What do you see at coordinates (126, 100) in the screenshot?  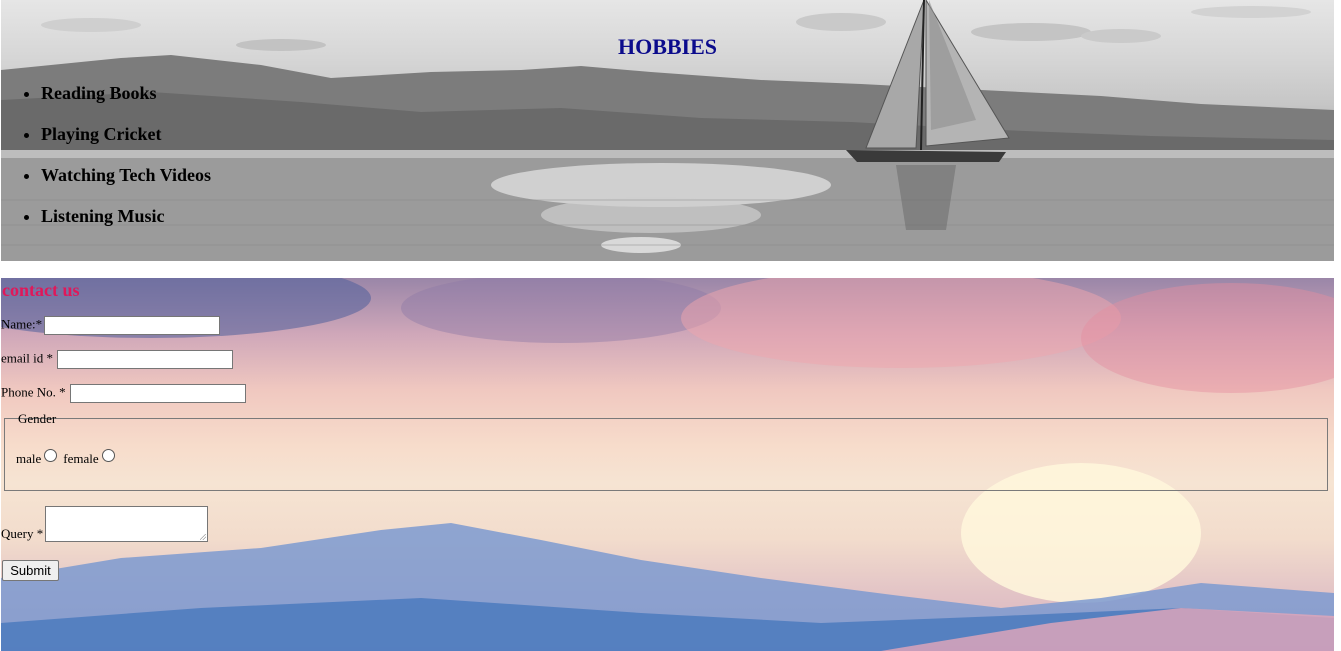 I see `list-item: Reading Books` at bounding box center [126, 100].